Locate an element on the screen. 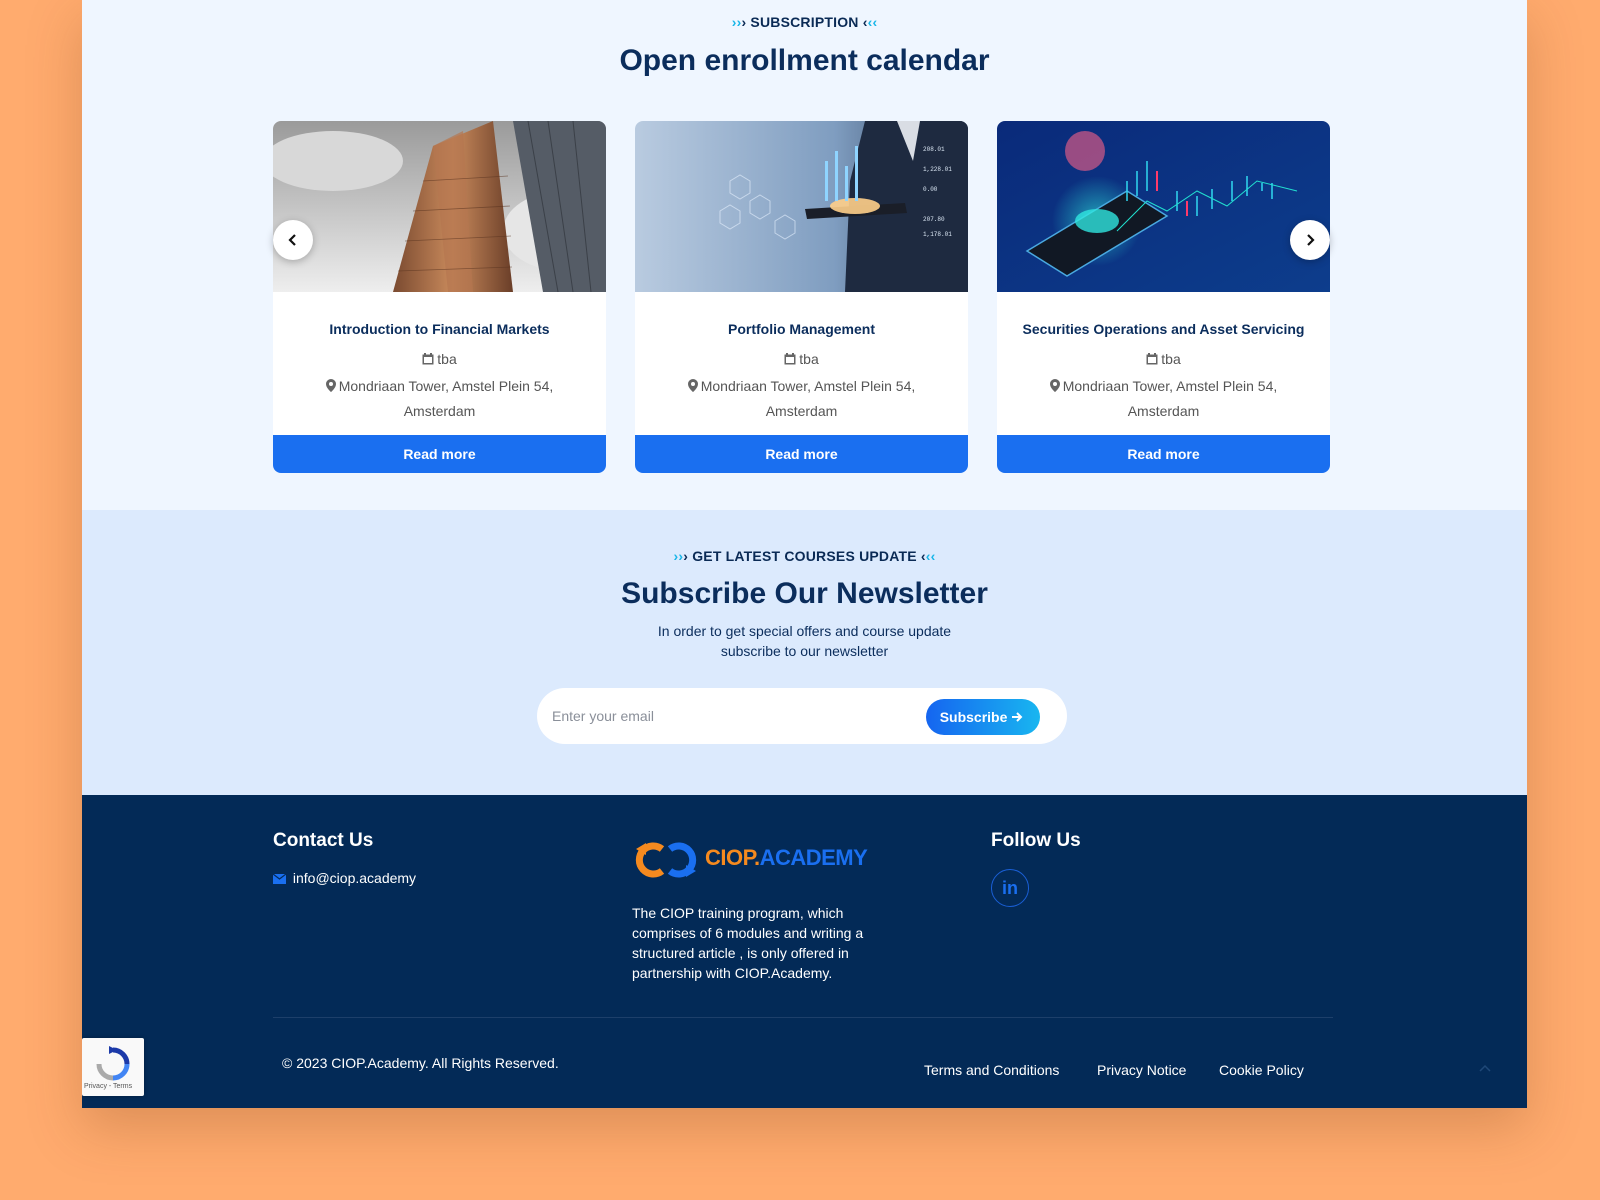 The width and height of the screenshot is (1600, 1200). course-title: Introduction to Financial Markets is located at coordinates (439, 329).